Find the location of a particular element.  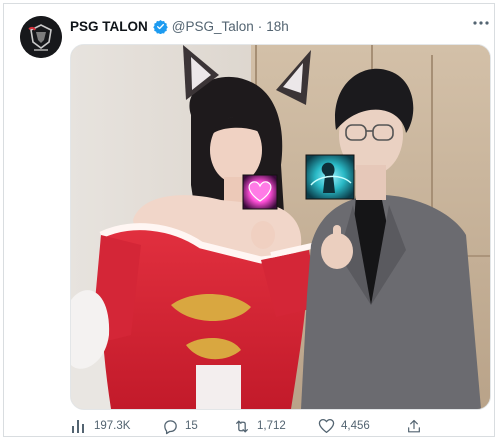

reply-icon is located at coordinates (170, 426).